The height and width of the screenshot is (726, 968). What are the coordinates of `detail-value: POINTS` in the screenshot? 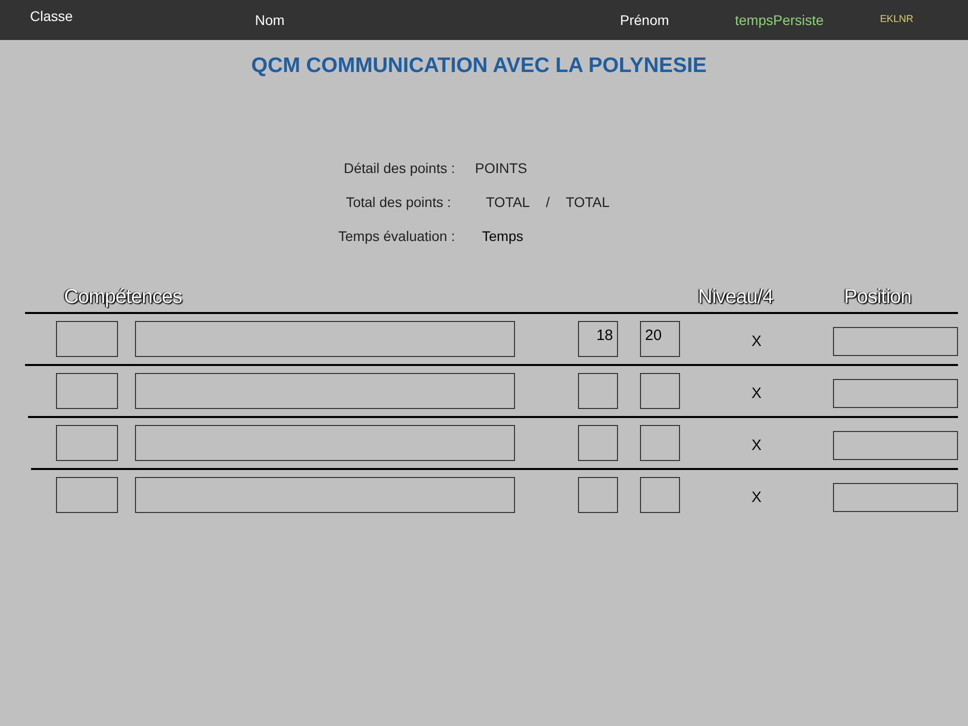 It's located at (501, 168).